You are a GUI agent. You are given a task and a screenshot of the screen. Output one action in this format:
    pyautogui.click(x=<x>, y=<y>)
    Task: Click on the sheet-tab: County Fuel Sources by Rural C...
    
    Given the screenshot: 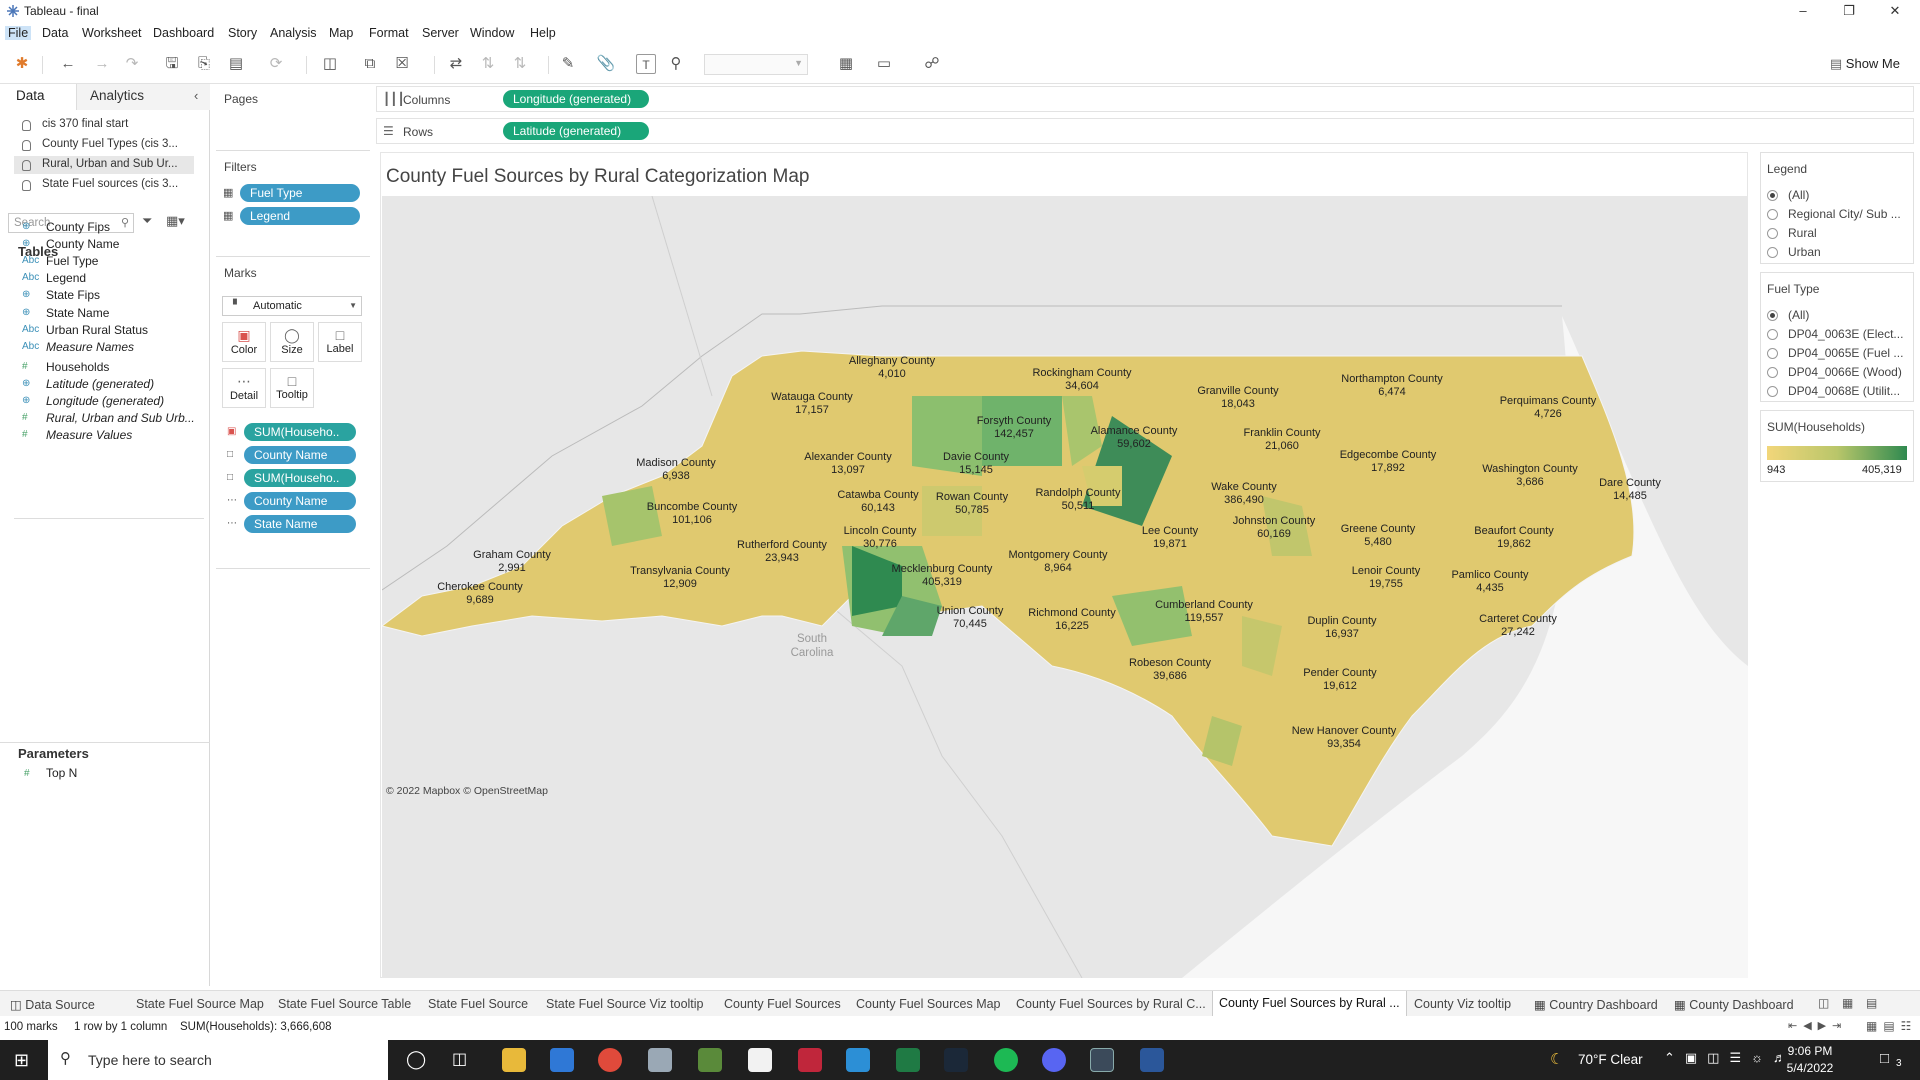 What is the action you would take?
    pyautogui.click(x=1111, y=1004)
    